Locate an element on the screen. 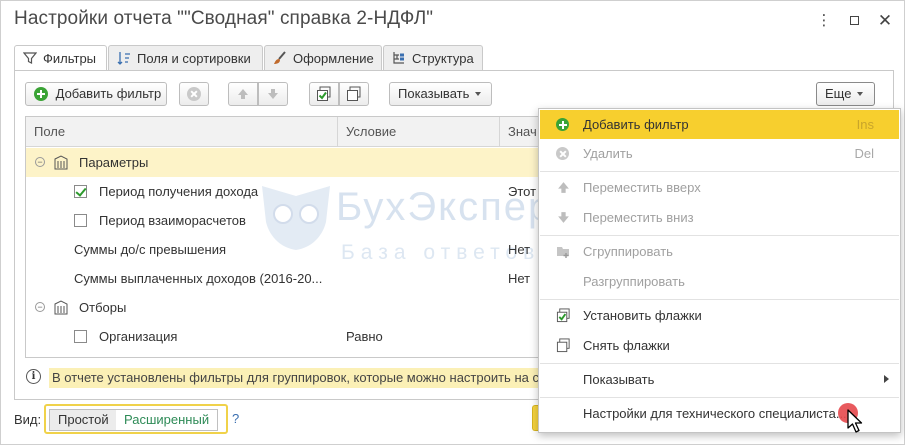  menu-item-label: Установить флажки is located at coordinates (642, 315).